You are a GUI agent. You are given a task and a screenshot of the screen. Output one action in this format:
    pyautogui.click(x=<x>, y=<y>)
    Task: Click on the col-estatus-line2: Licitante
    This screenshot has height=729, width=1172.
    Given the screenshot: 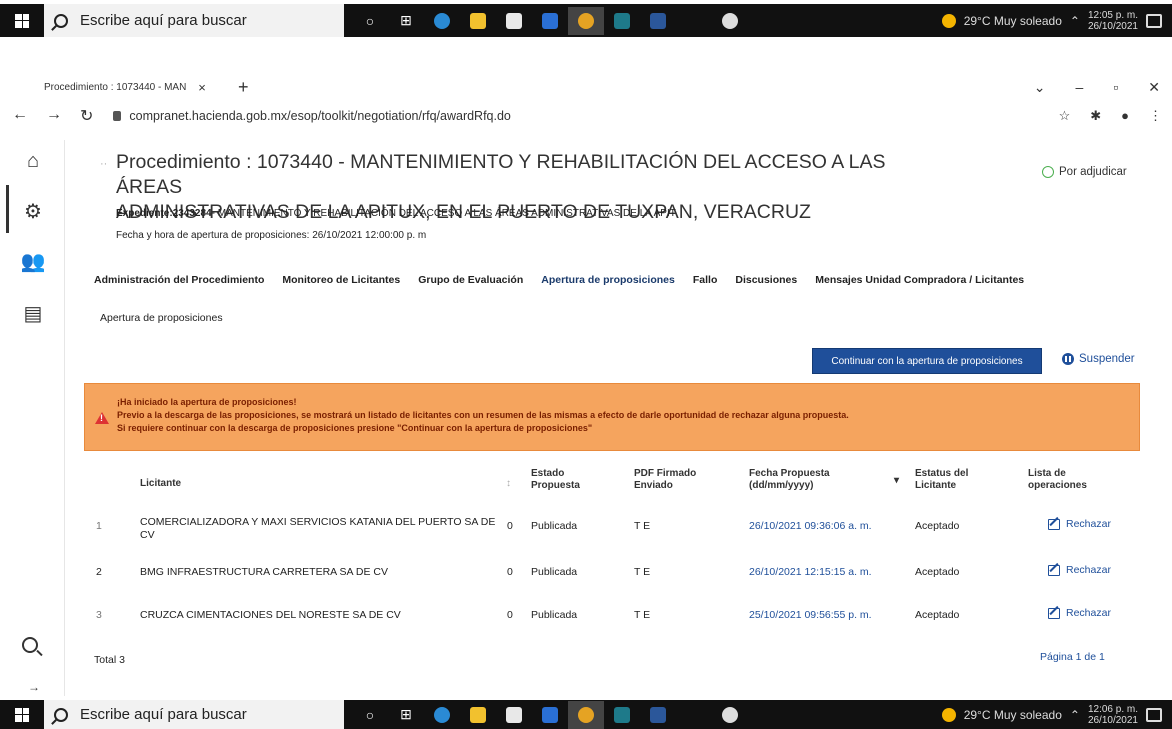 What is the action you would take?
    pyautogui.click(x=936, y=485)
    